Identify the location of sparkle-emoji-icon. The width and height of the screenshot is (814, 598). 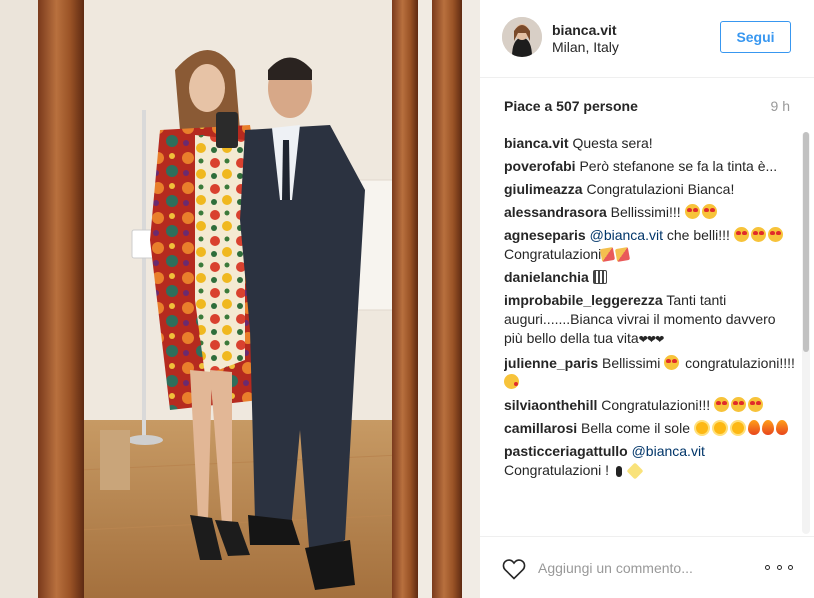
(635, 471).